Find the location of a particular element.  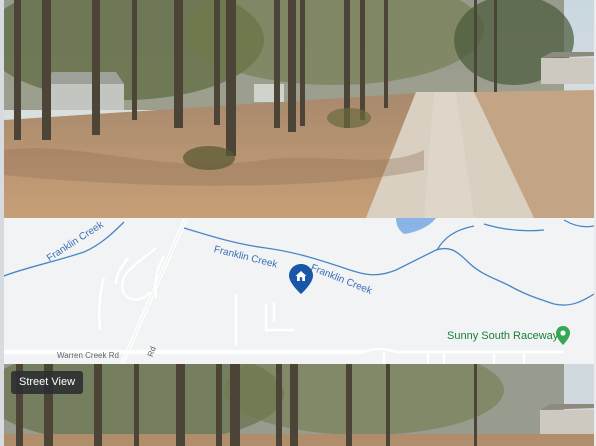

green-location-pin-icon is located at coordinates (563, 335).